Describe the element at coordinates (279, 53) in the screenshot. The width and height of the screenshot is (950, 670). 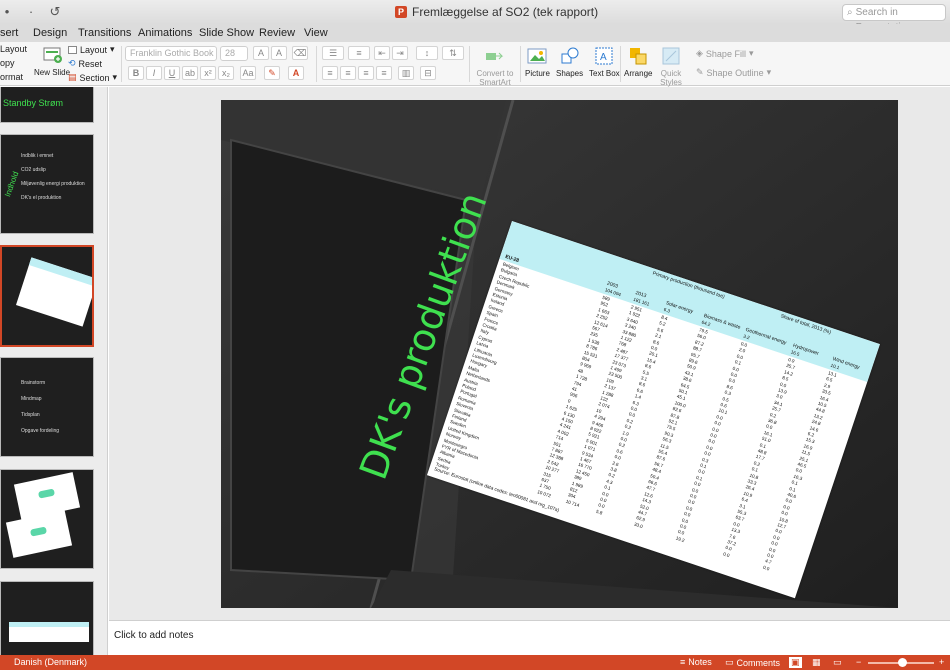
I see `decrease-font-icon: A` at that location.